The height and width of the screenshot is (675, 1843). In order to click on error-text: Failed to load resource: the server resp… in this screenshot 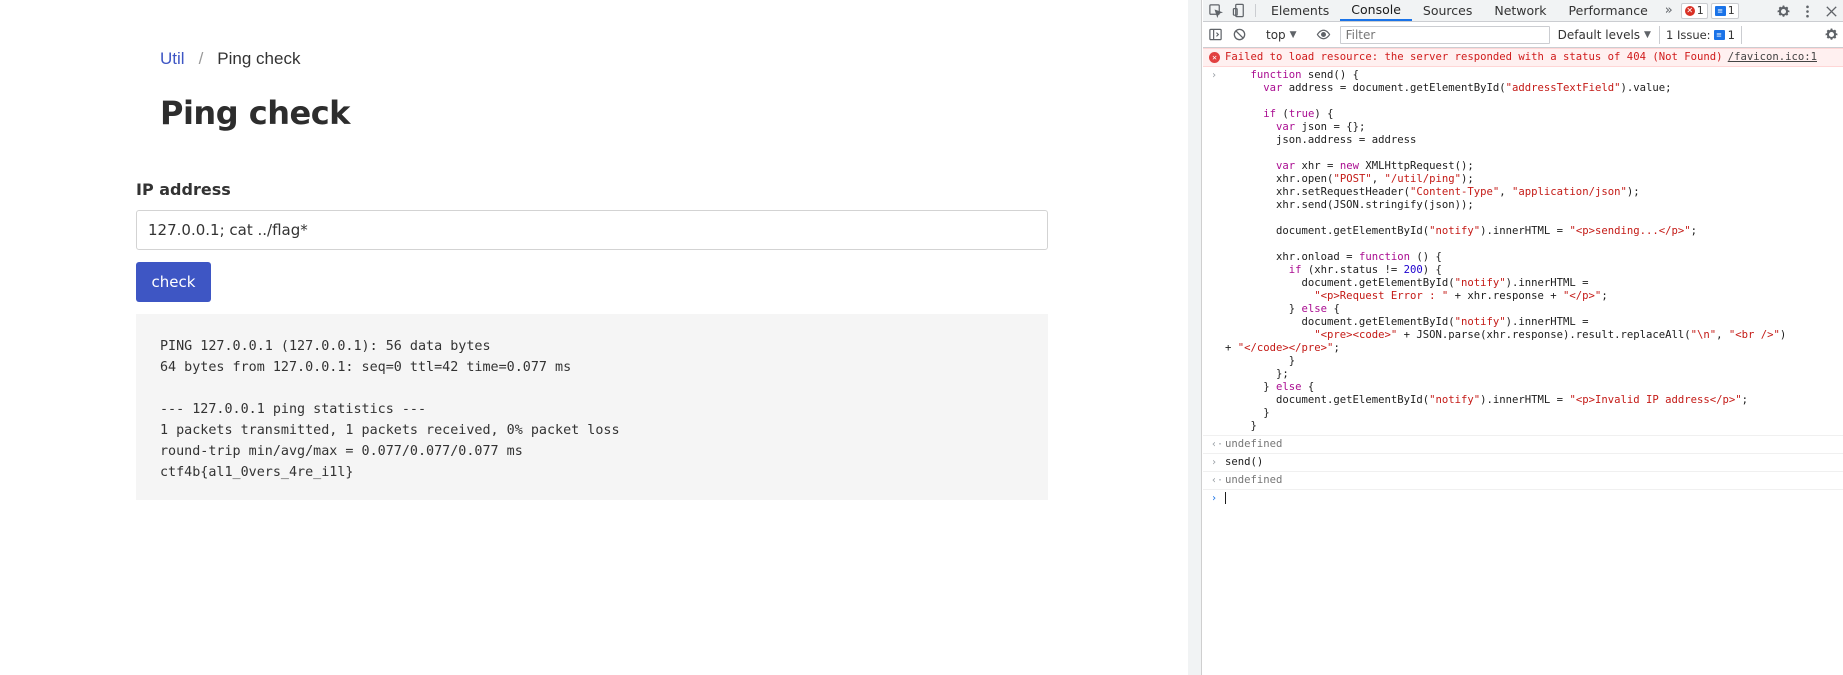, I will do `click(1474, 57)`.